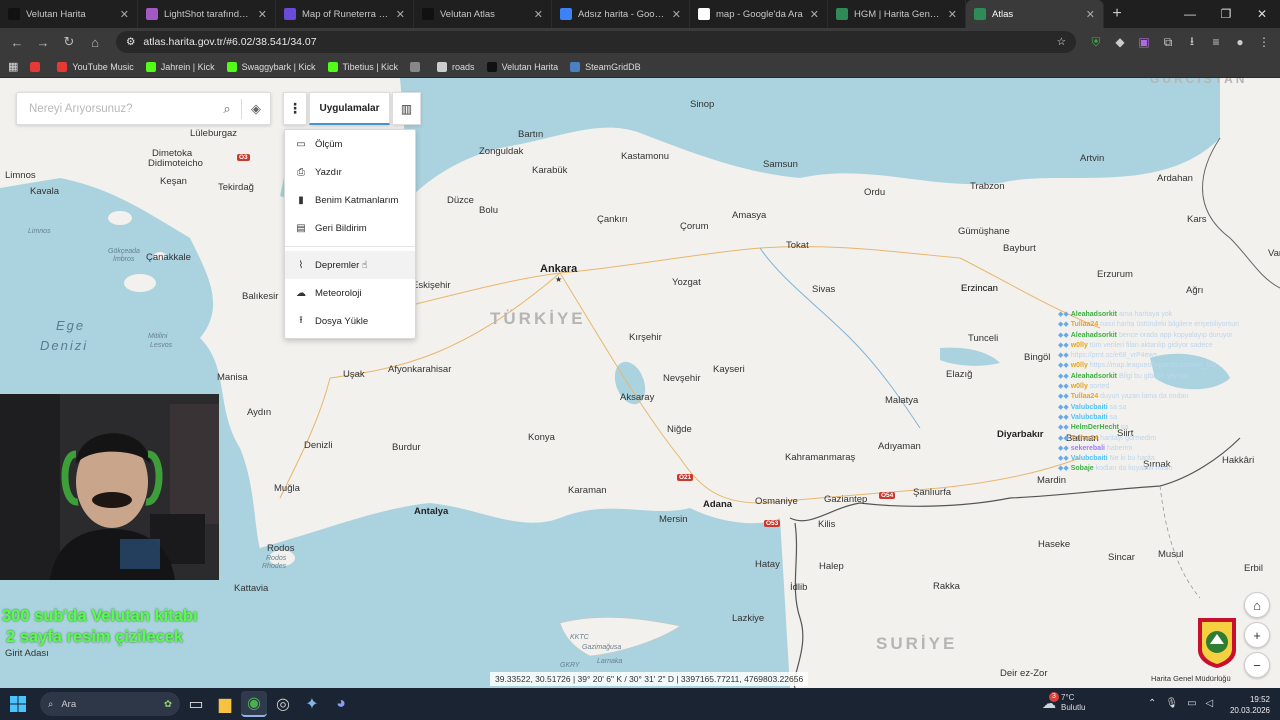  I want to click on city-label: Haseke, so click(1054, 544).